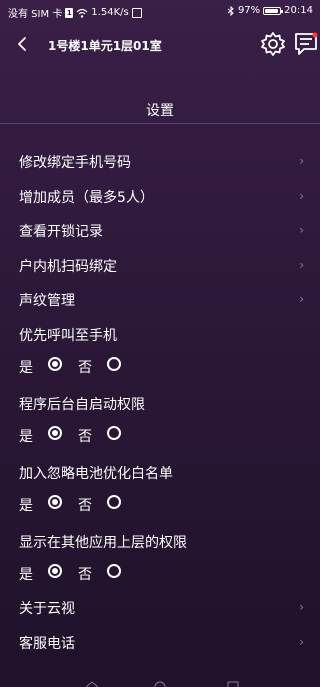  Describe the element at coordinates (23, 44) in the screenshot. I see `back-button` at that location.